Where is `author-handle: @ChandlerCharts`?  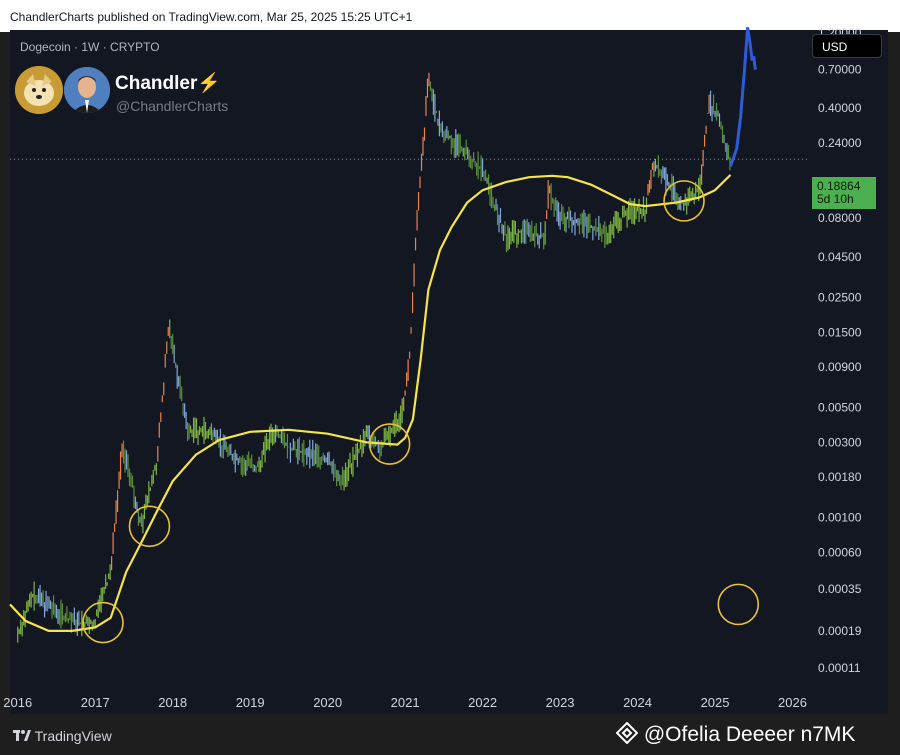 author-handle: @ChandlerCharts is located at coordinates (172, 106).